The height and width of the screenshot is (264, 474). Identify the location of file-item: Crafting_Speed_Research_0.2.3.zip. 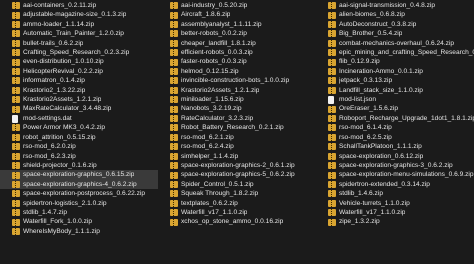
(79, 52).